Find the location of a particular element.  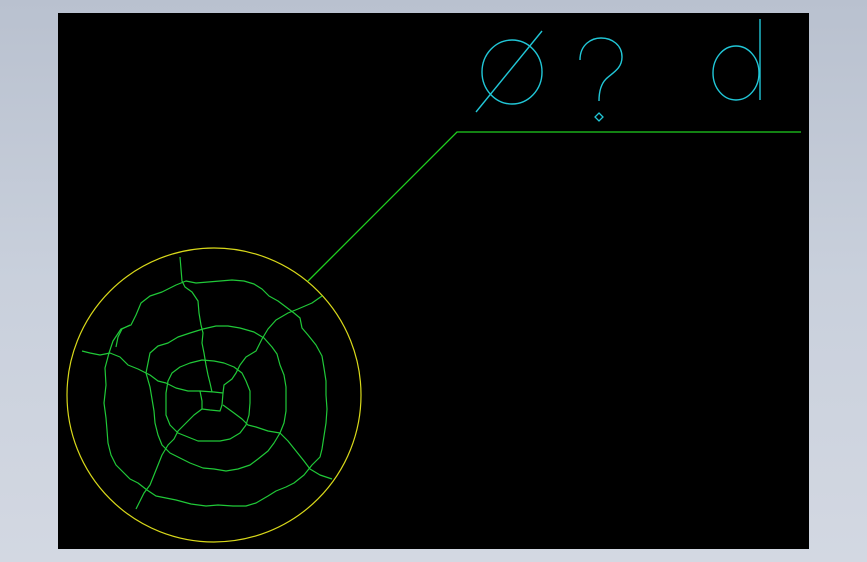

diameter-symbol-icon is located at coordinates (509, 71).